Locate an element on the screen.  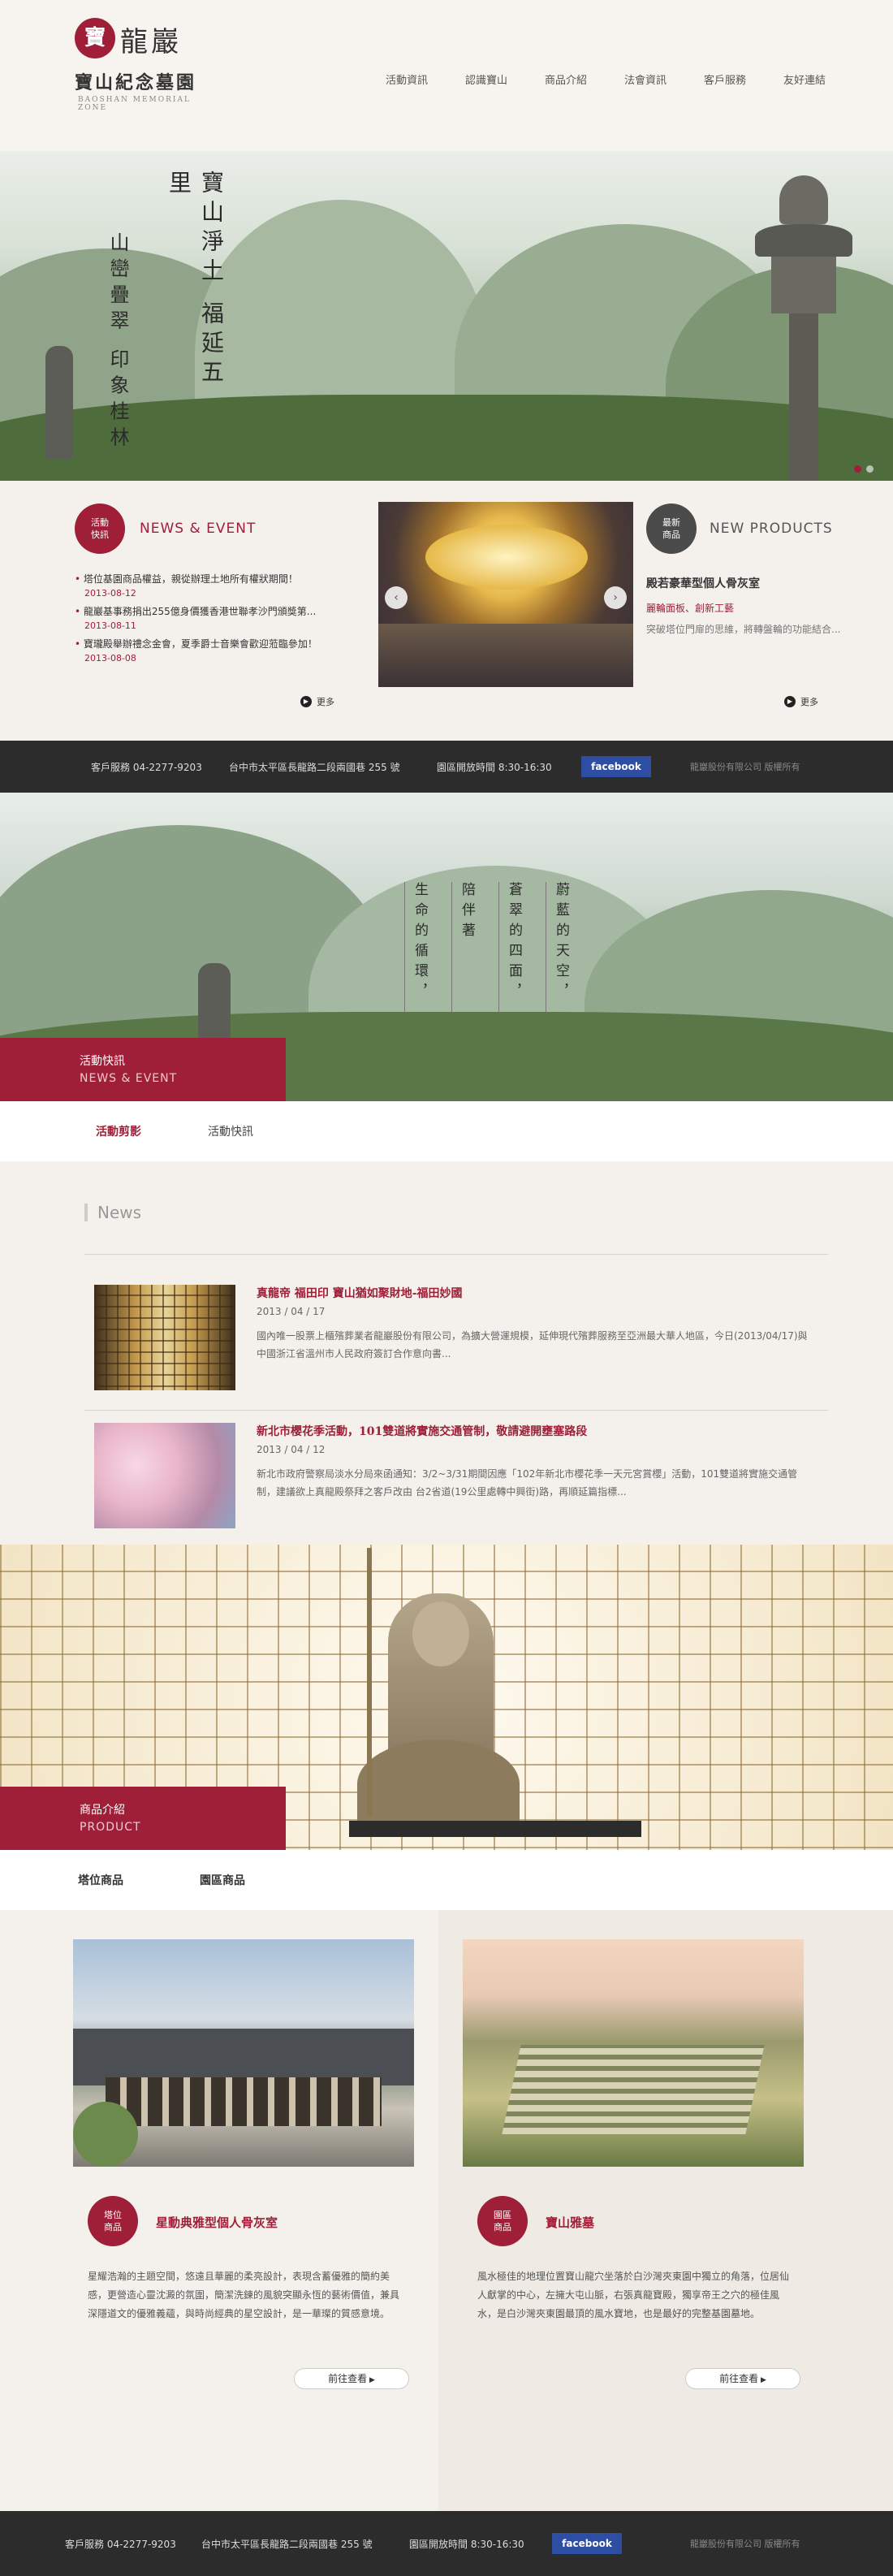
nav-item-about: 認識寶山 is located at coordinates (486, 79).